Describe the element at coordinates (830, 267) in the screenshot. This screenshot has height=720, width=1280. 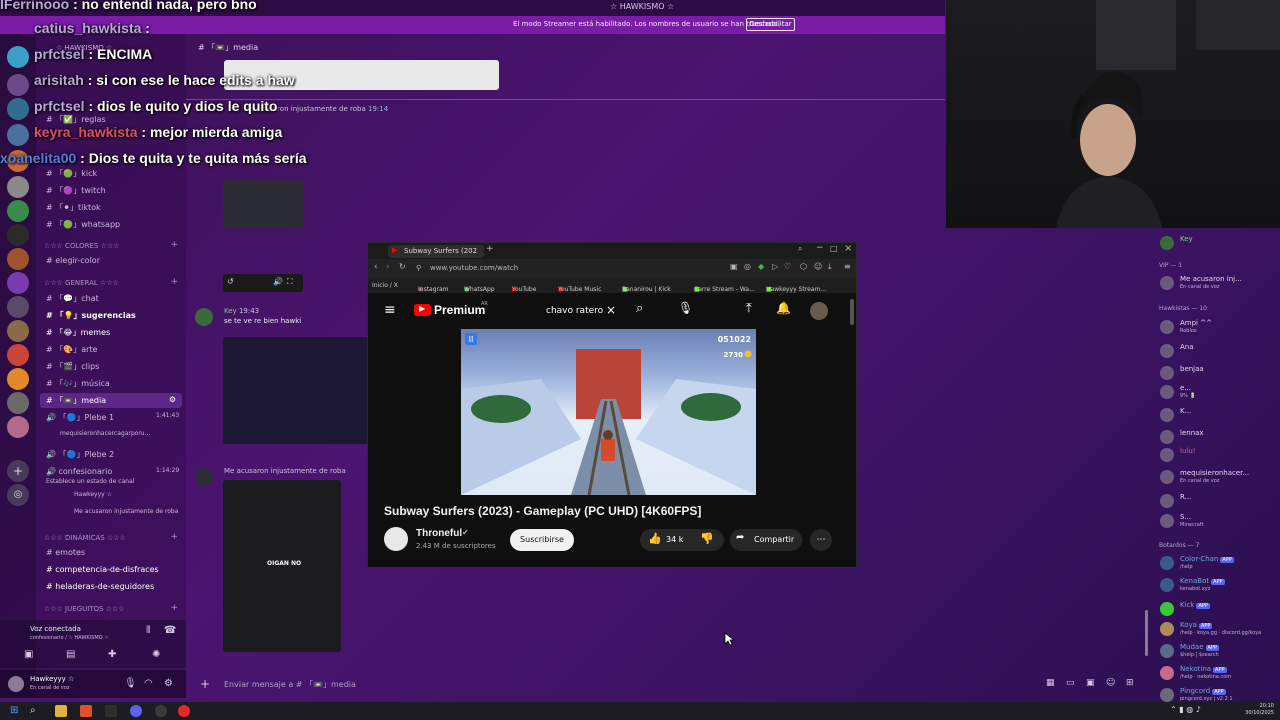
I see `download-icon: ⤓` at that location.